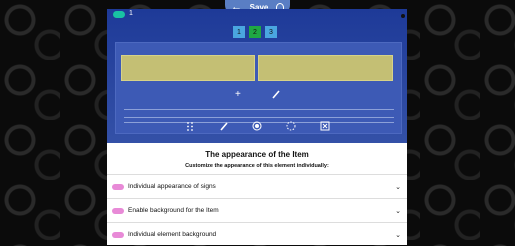  Describe the element at coordinates (188, 68) in the screenshot. I see `text-field-left` at that location.